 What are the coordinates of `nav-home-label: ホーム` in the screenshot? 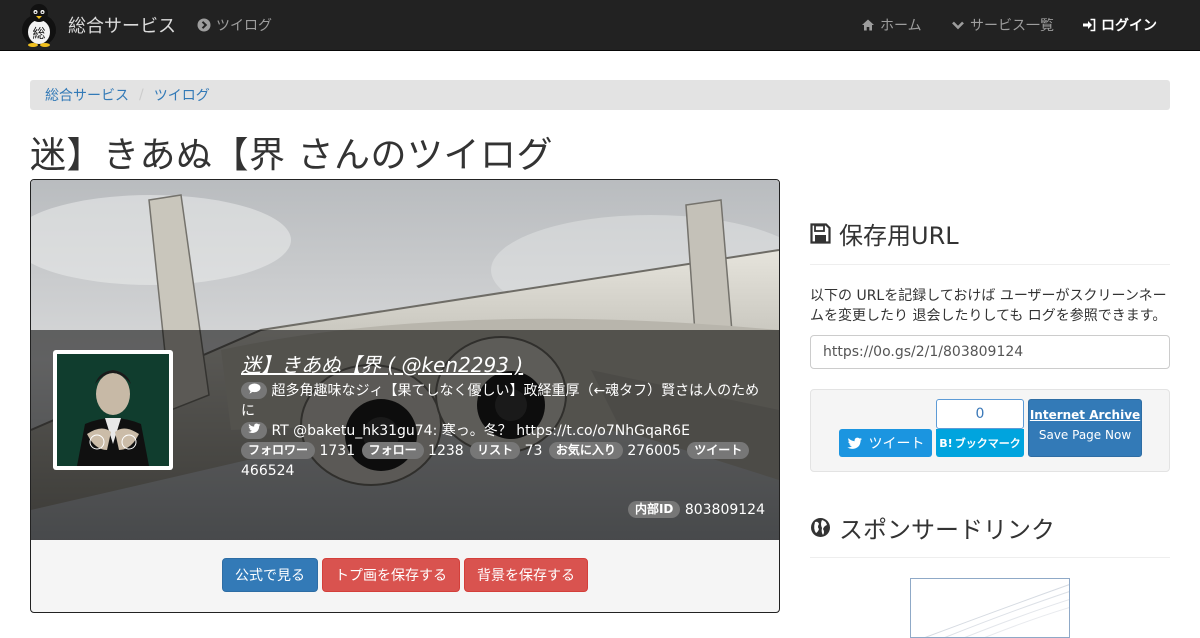 It's located at (901, 26).